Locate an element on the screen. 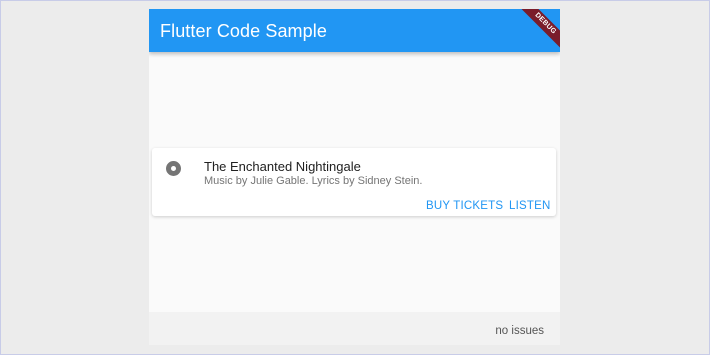  status-footer: no issues is located at coordinates (354, 328).